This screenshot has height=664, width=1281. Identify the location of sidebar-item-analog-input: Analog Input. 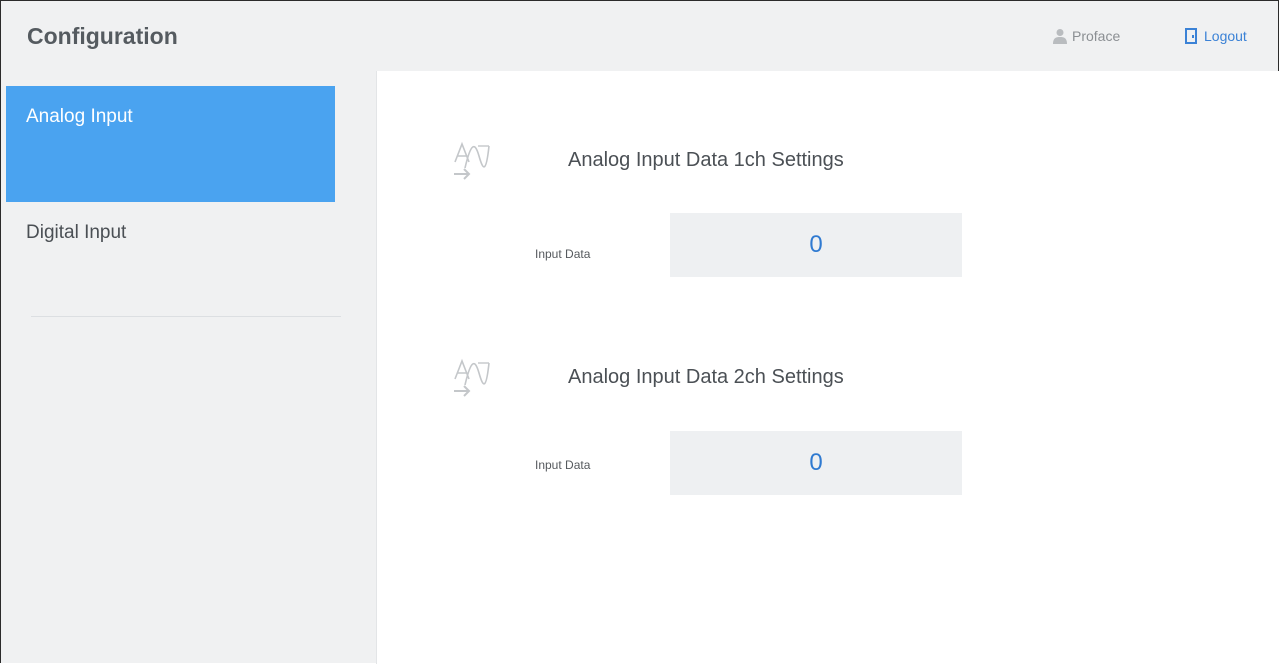
(170, 144).